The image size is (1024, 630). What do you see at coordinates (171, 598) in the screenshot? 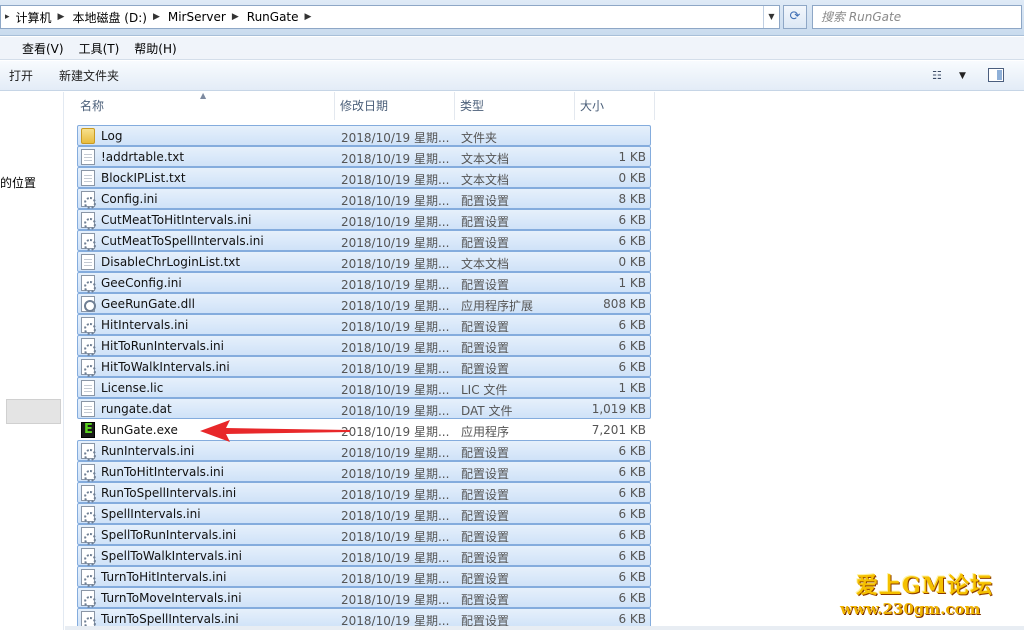
I see `file-name: TurnToMoveIntervals.ini` at bounding box center [171, 598].